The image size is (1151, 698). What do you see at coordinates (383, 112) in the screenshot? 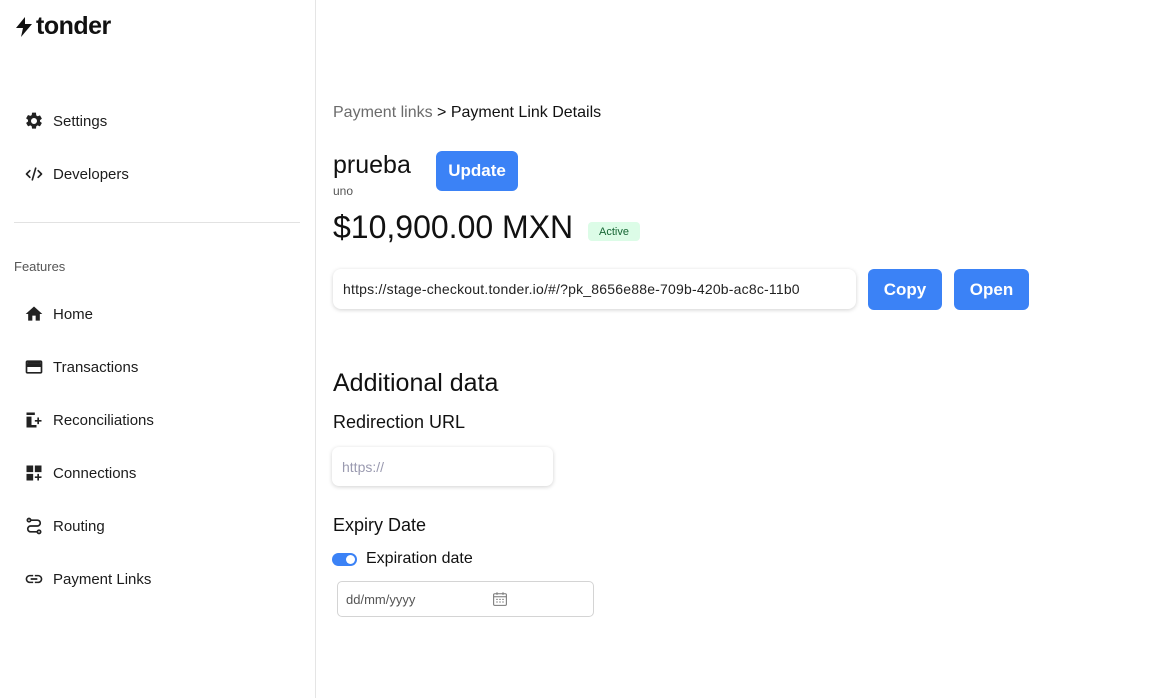
I see `breadcrumb-parent-link: Payment links` at bounding box center [383, 112].